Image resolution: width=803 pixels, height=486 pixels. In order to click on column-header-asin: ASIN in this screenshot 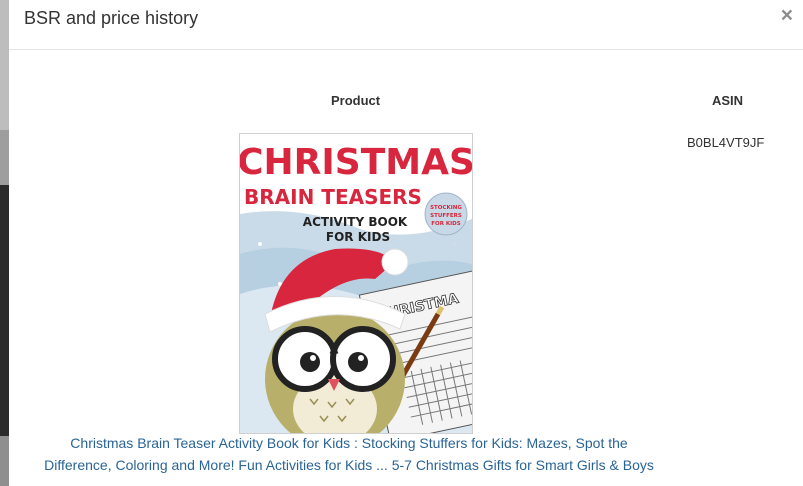, I will do `click(728, 100)`.